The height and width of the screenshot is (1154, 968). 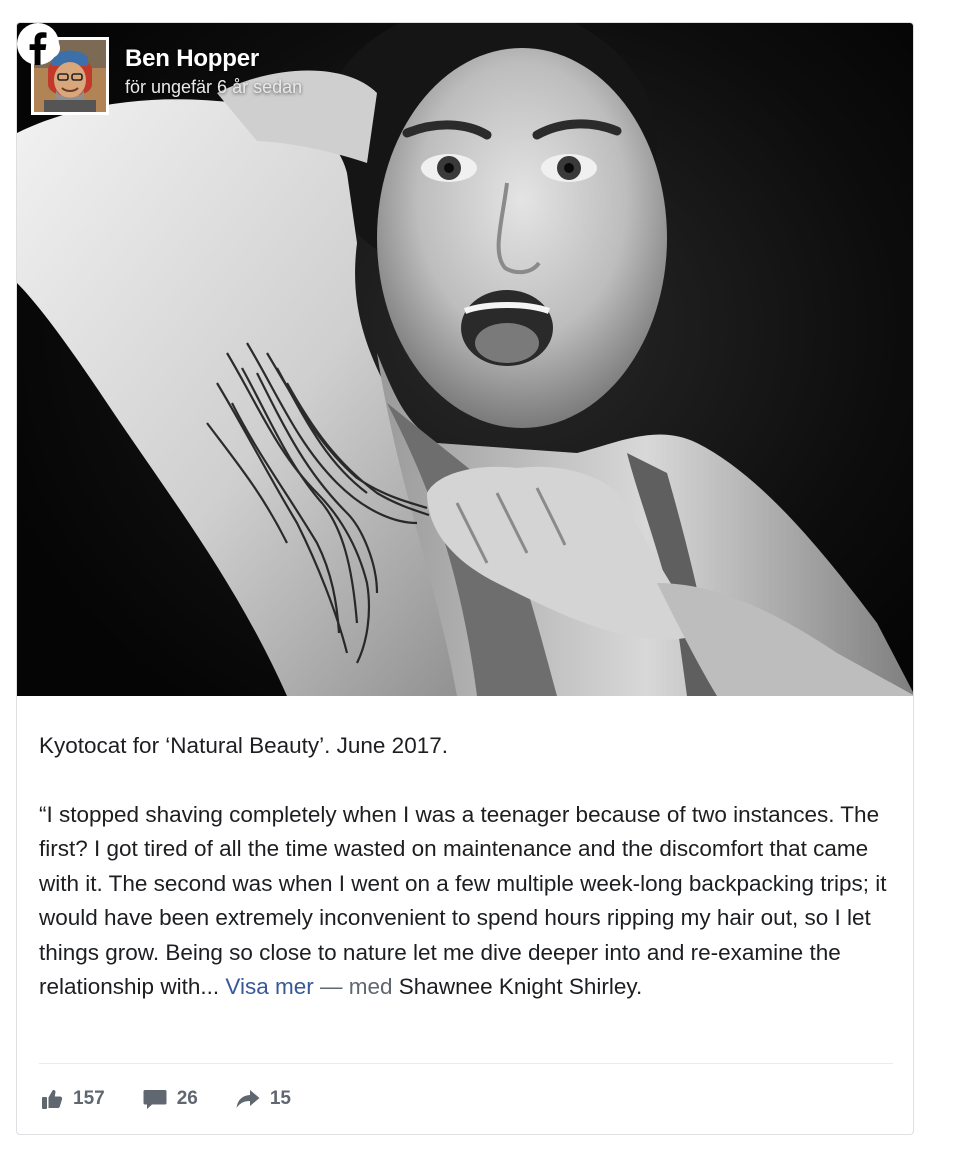 What do you see at coordinates (248, 1099) in the screenshot?
I see `share-arrow-icon` at bounding box center [248, 1099].